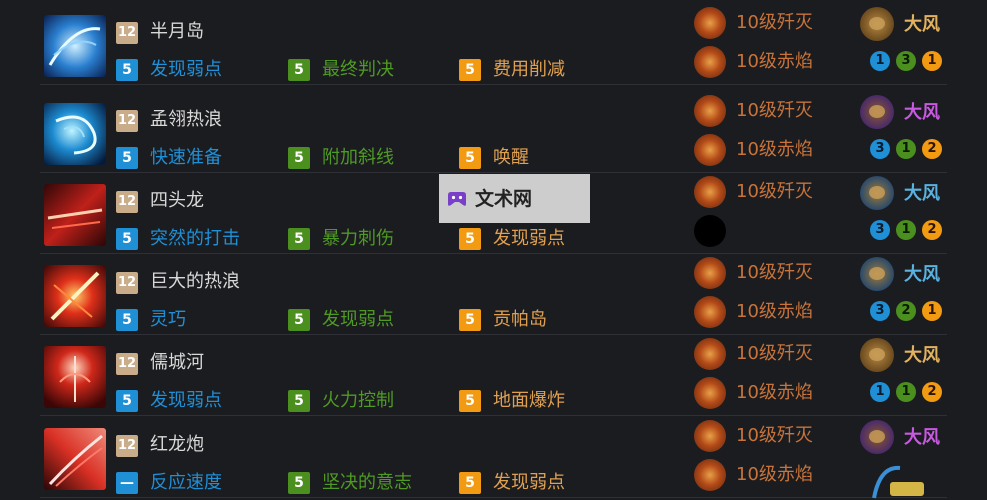  I want to click on tripod-perk-label: 反应速度, so click(186, 482).